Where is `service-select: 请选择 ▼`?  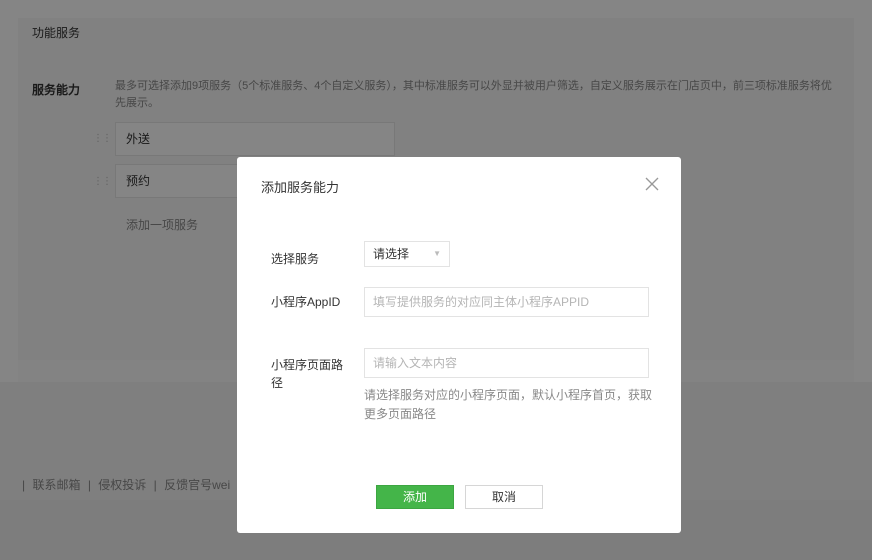
service-select: 请选择 ▼ is located at coordinates (407, 254).